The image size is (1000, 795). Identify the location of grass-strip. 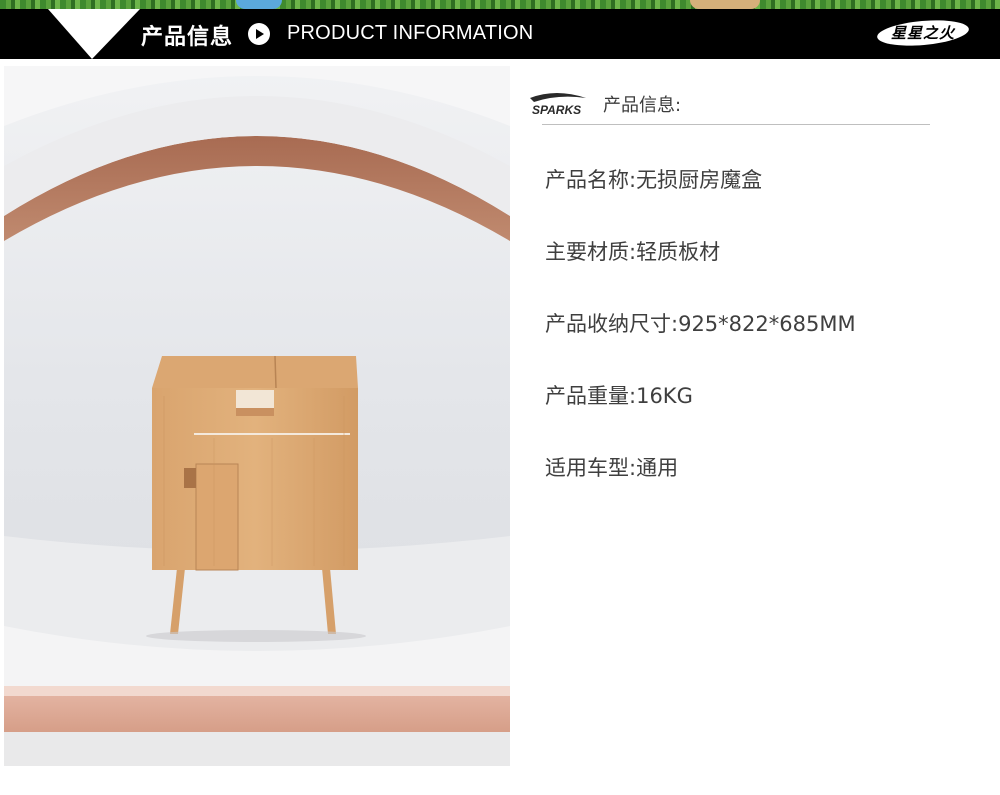
(500, 4).